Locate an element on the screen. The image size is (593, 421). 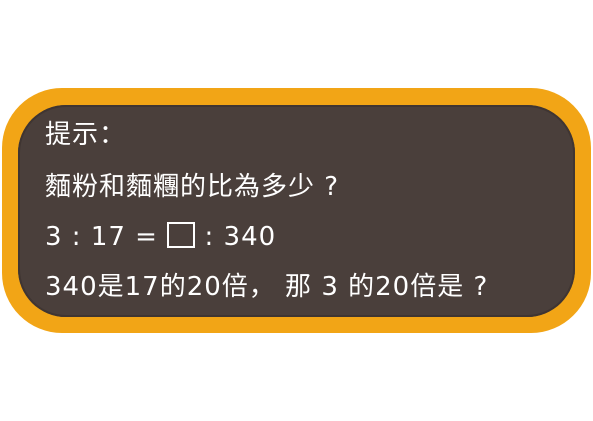
hint-question: 麵粉和麵糰的比為多少 ? is located at coordinates (192, 187).